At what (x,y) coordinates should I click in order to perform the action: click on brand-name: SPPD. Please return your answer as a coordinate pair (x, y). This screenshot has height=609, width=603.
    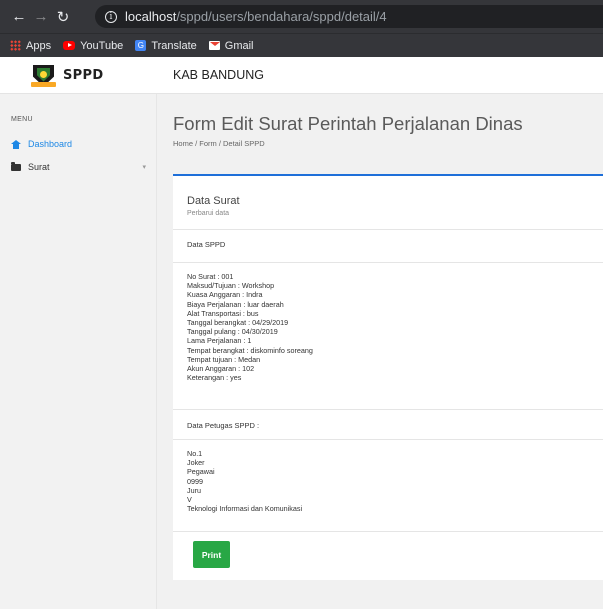
    Looking at the image, I should click on (83, 75).